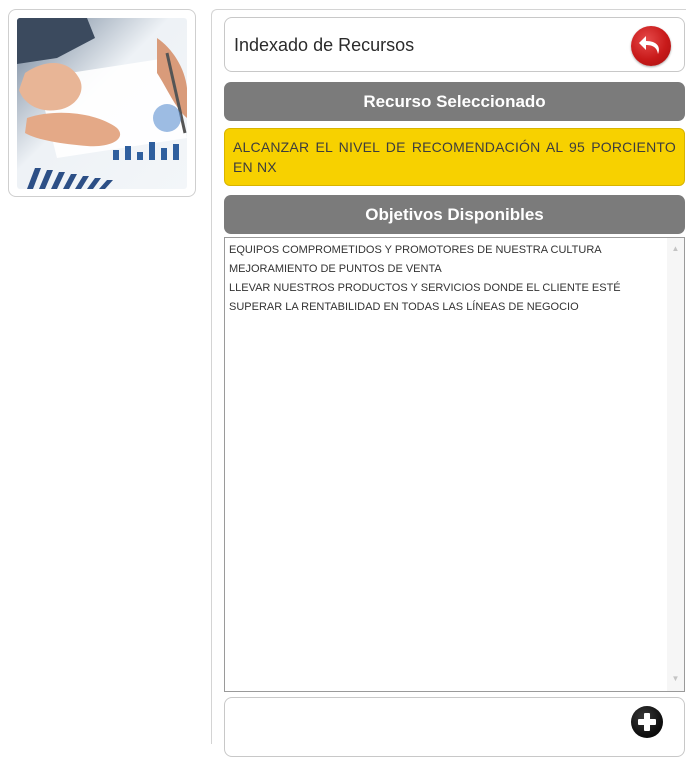 This screenshot has width=686, height=757. I want to click on selected-resource-heading: Recurso Seleccionado, so click(454, 101).